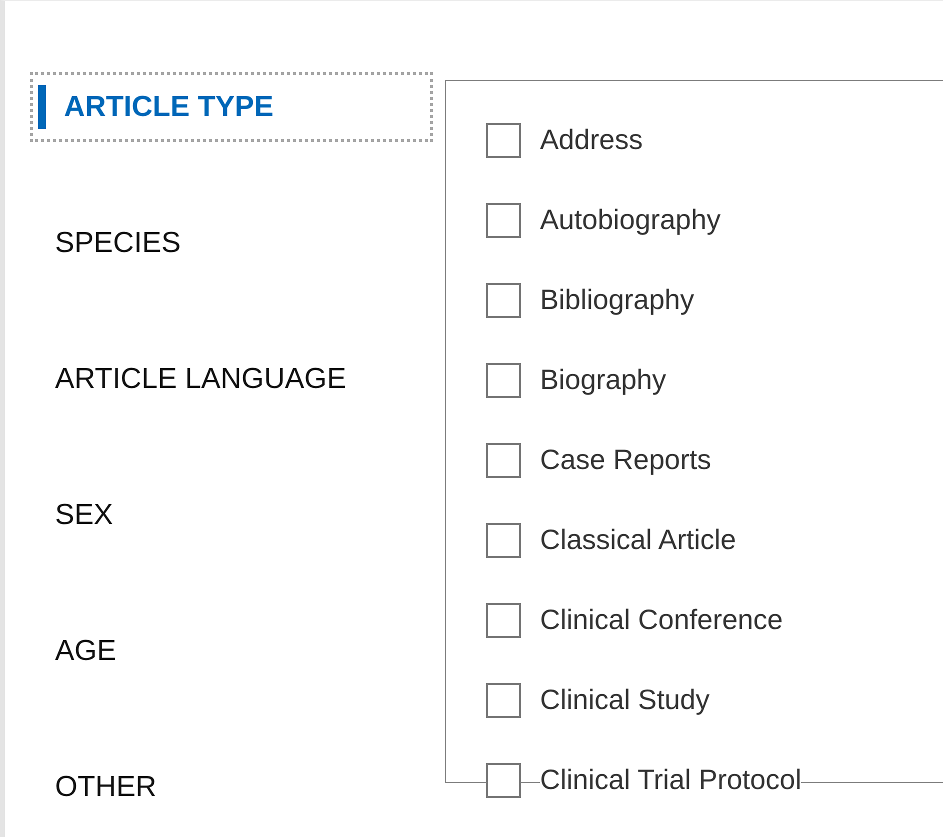  What do you see at coordinates (59, 515) in the screenshot?
I see `filter-tab: SEX` at bounding box center [59, 515].